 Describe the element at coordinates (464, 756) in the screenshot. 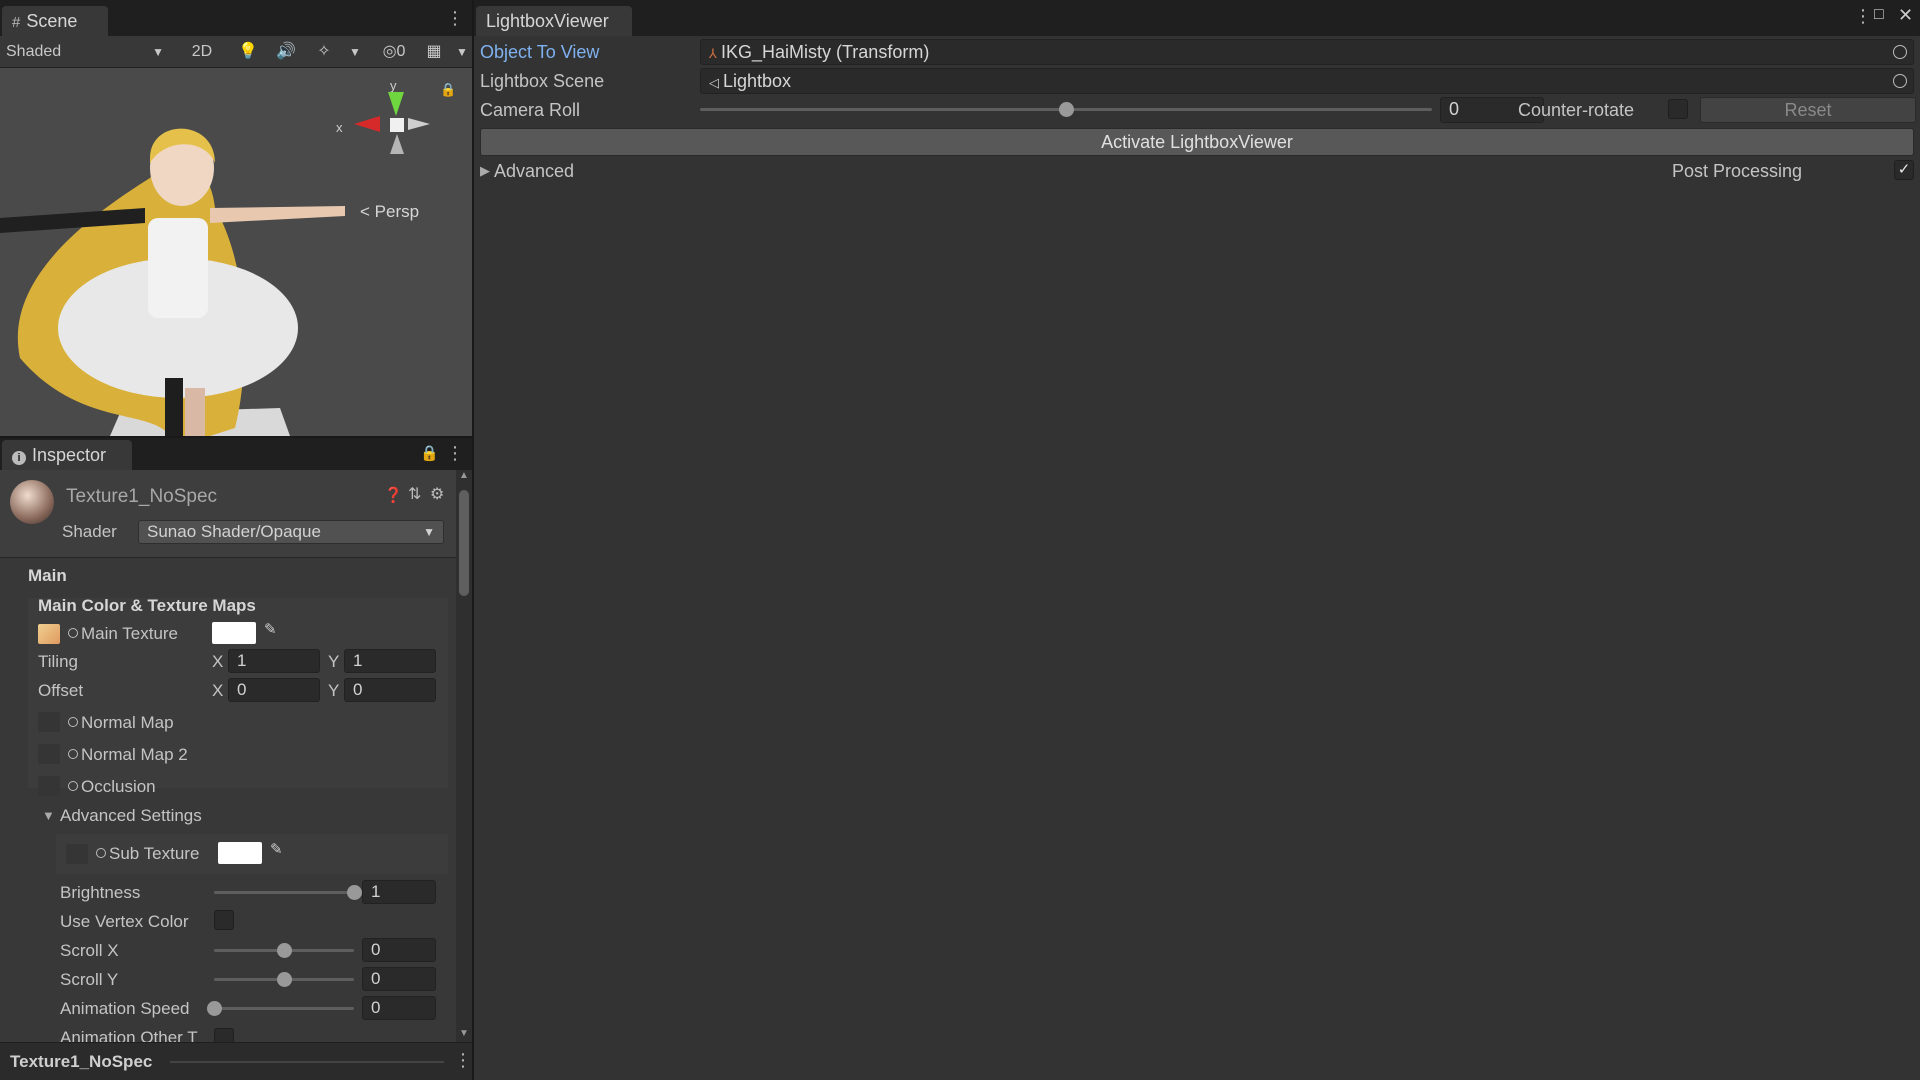

I see `inspector-scrollbar: ▲ ▼` at that location.